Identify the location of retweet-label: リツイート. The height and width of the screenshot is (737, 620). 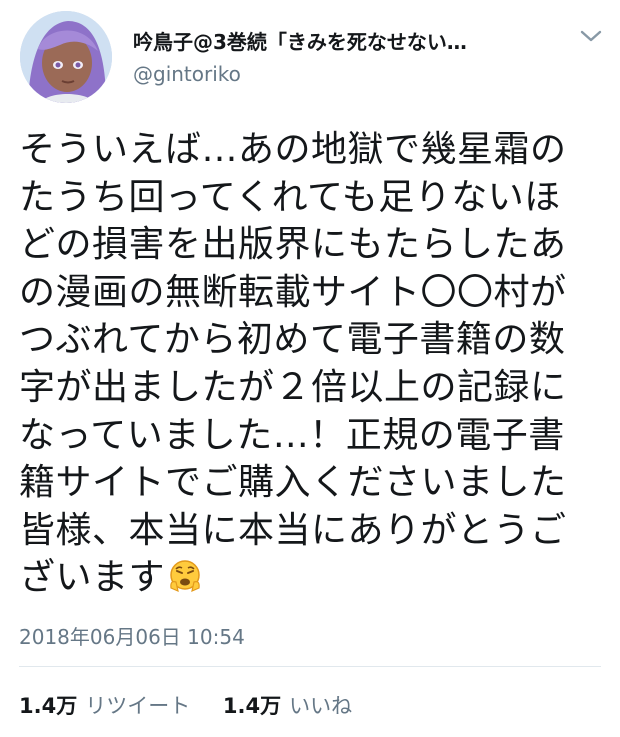
(138, 706).